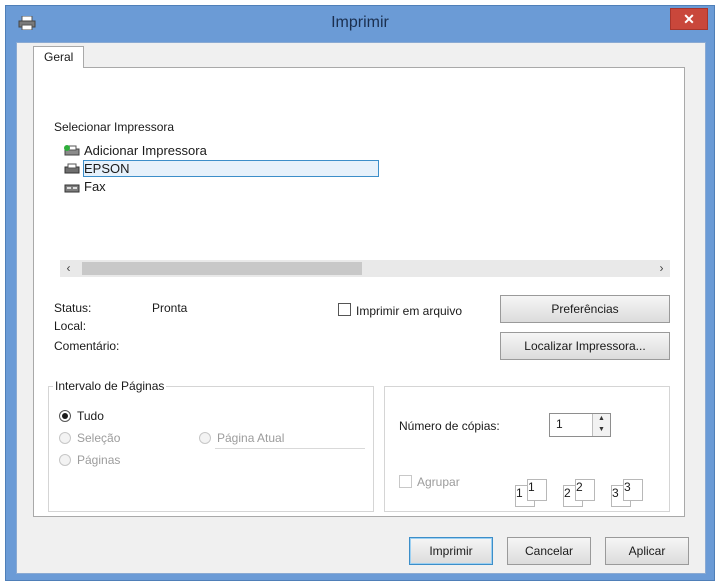  I want to click on add-printer-icon, so click(72, 150).